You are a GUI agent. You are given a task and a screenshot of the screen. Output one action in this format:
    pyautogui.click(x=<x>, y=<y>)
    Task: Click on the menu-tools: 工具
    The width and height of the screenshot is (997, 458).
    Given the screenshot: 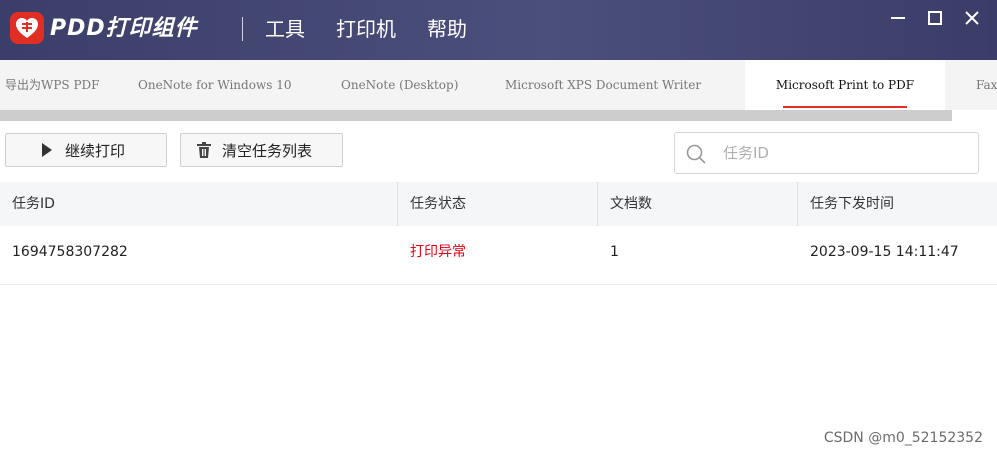 What is the action you would take?
    pyautogui.click(x=285, y=29)
    